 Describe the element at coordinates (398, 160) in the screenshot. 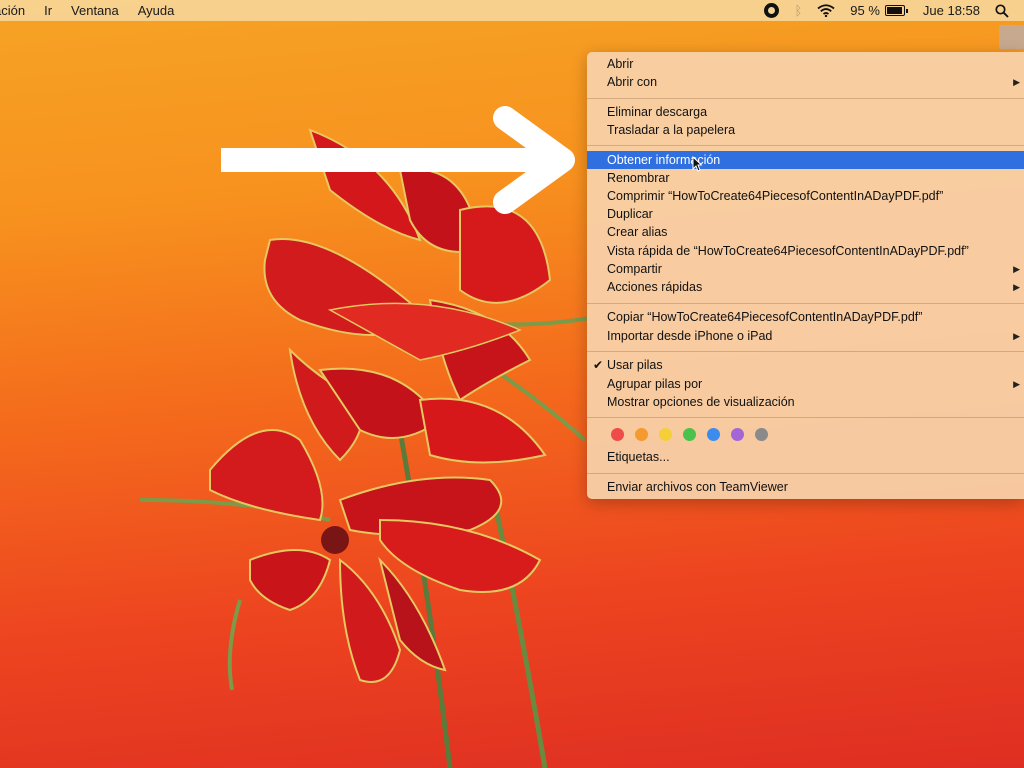

I see `annotation-arrow` at that location.